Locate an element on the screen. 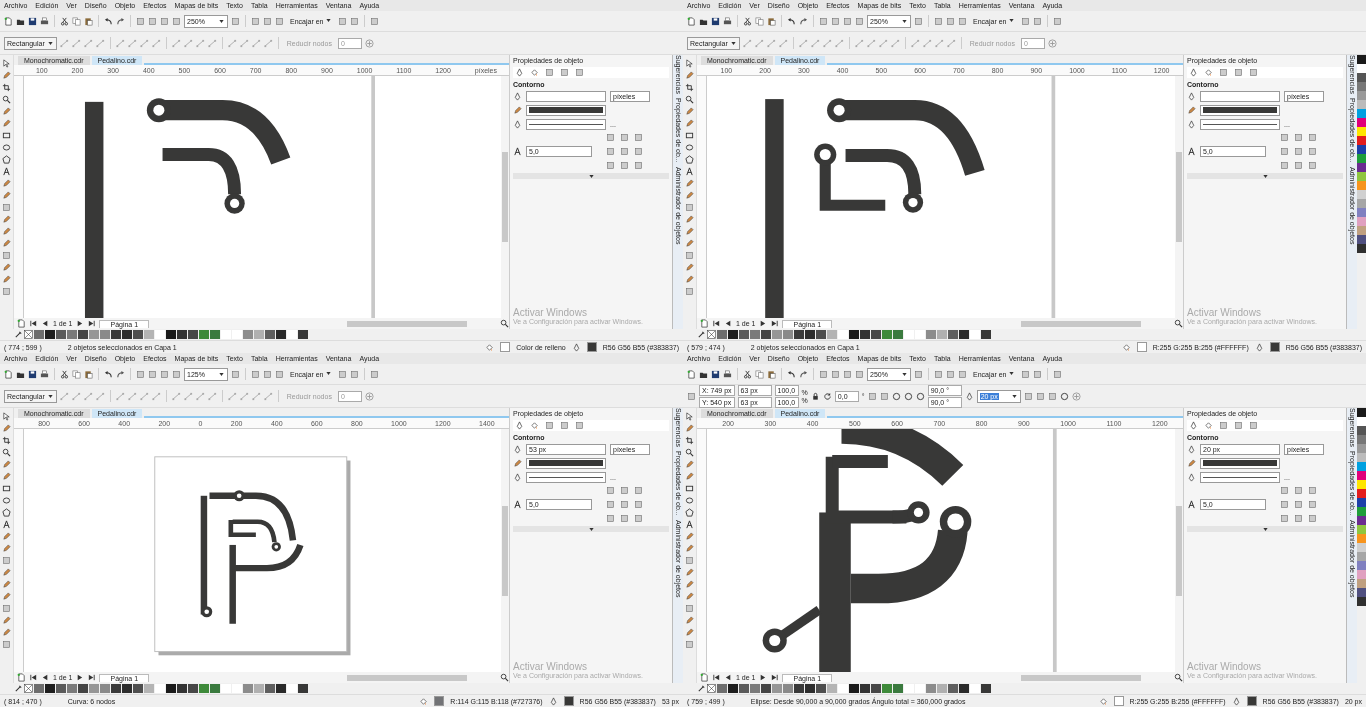 The width and height of the screenshot is (1366, 707). pointer-icon is located at coordinates (689, 416).